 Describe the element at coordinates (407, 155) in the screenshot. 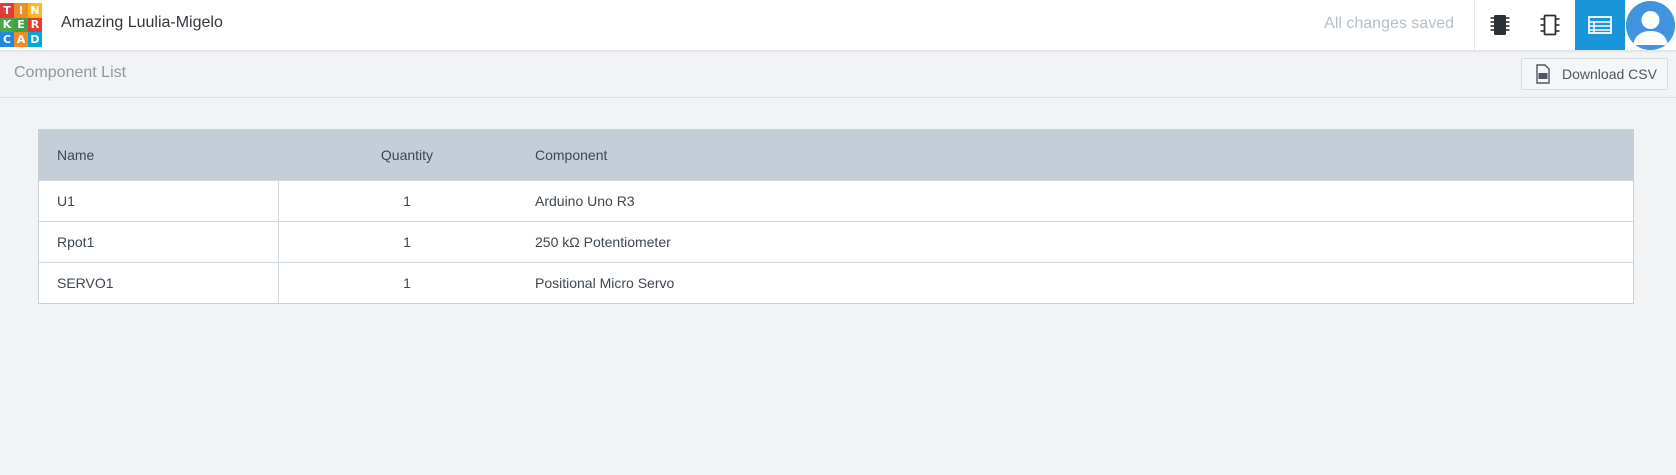

I see `column-header-quantity: Quantity` at that location.